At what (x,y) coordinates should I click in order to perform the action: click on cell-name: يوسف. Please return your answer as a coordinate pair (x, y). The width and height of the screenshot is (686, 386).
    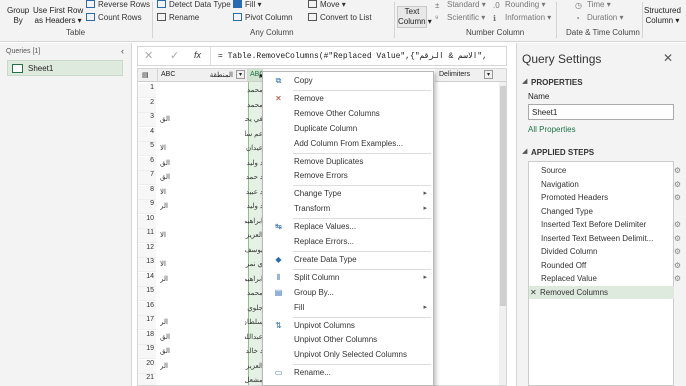
    Looking at the image, I should click on (254, 250).